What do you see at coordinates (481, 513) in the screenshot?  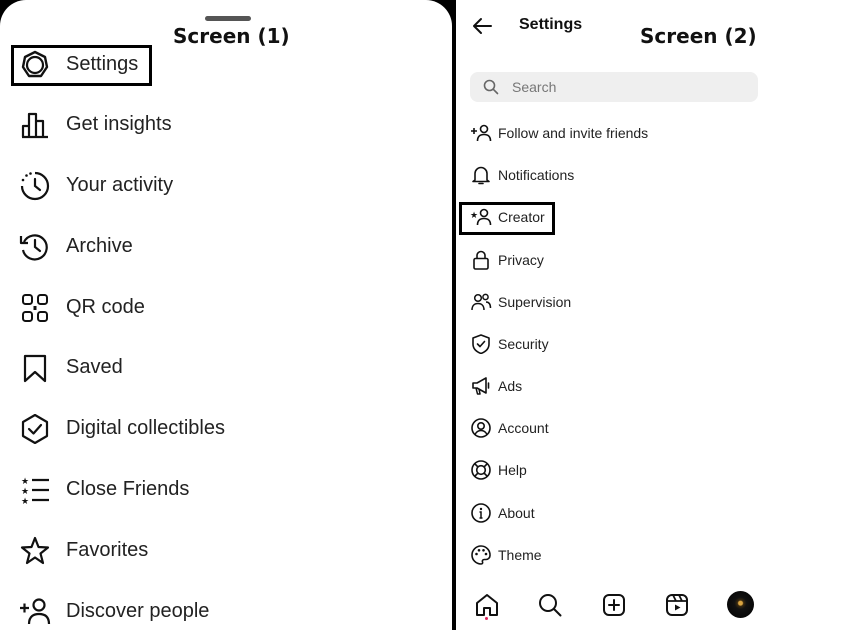 I see `info-icon` at bounding box center [481, 513].